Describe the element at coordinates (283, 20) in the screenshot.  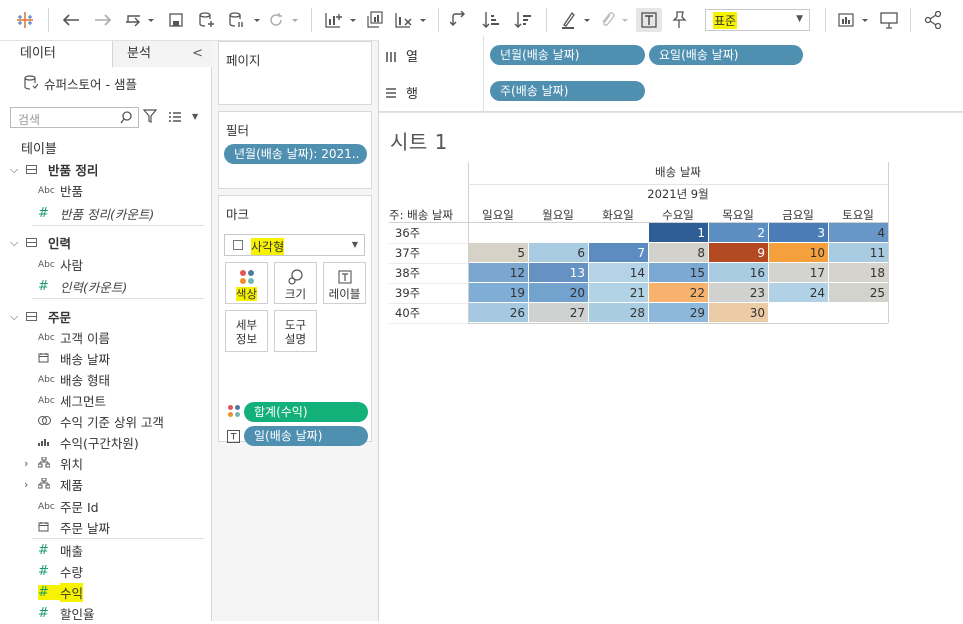
I see `refresh-icon` at that location.